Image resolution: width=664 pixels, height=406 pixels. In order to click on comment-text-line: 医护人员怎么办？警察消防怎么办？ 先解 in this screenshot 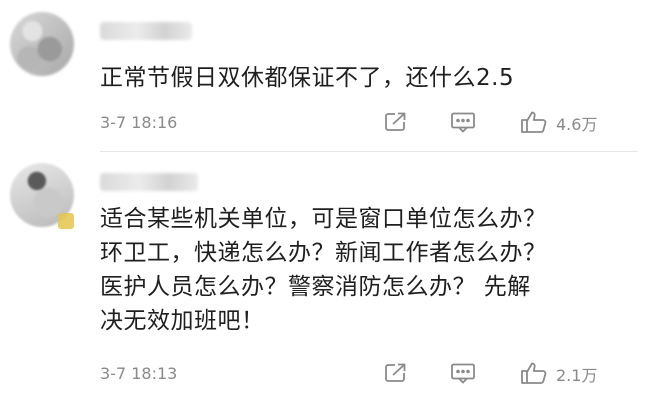, I will do `click(315, 287)`.